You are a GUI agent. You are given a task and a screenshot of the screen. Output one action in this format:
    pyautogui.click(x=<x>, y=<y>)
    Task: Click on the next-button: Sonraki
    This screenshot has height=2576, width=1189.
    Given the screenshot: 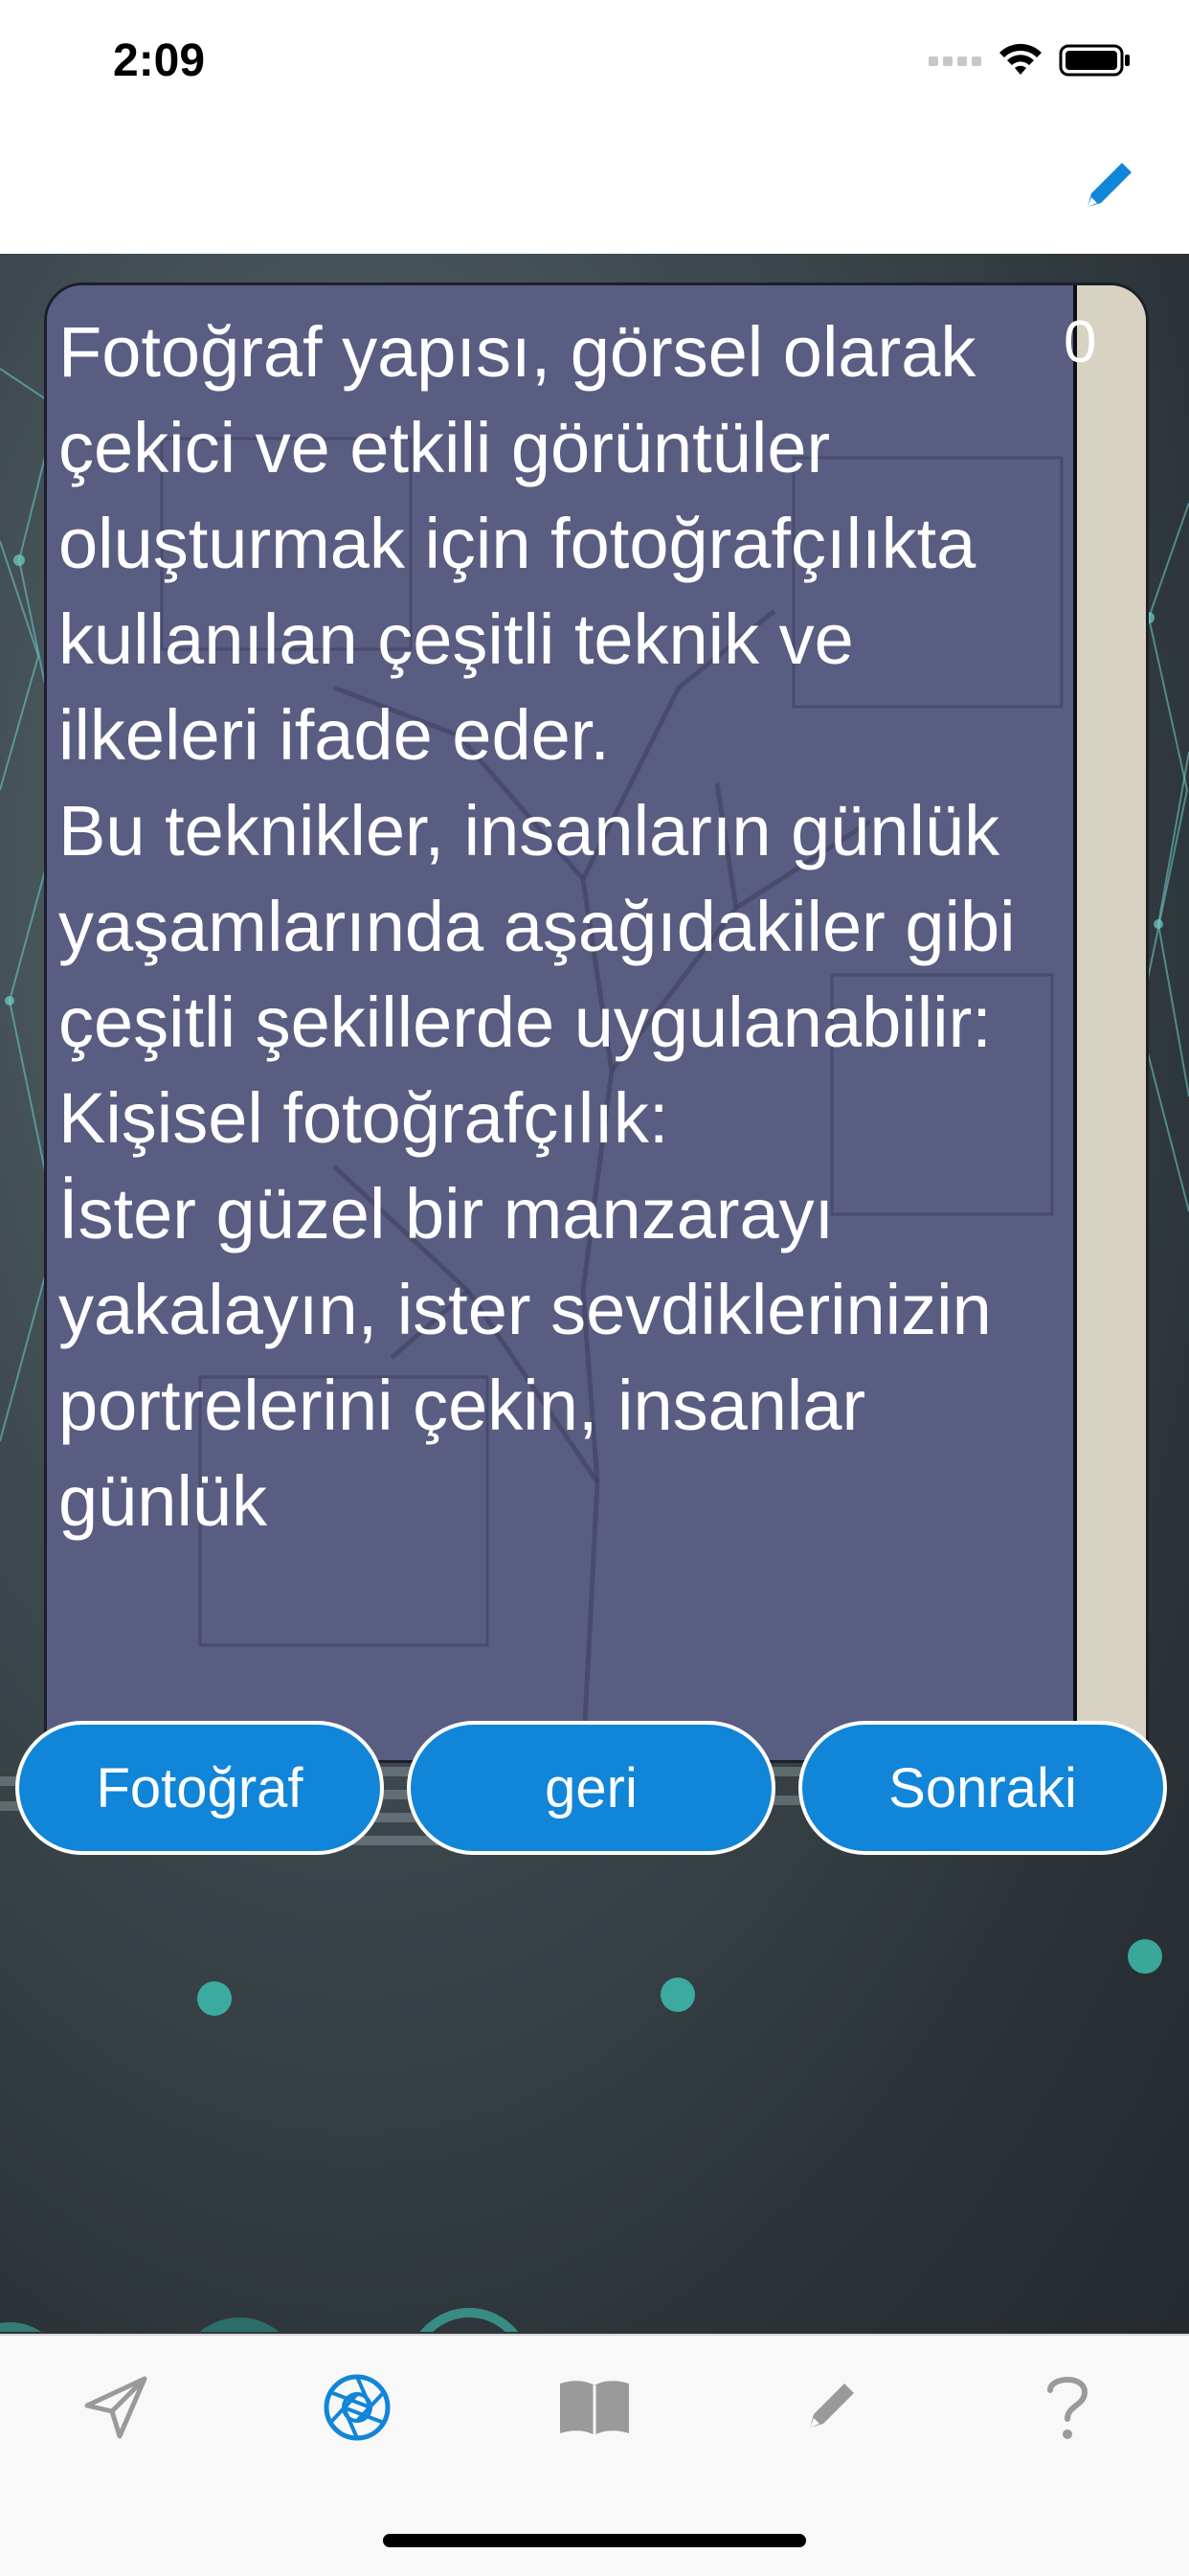 What is the action you would take?
    pyautogui.click(x=982, y=1788)
    